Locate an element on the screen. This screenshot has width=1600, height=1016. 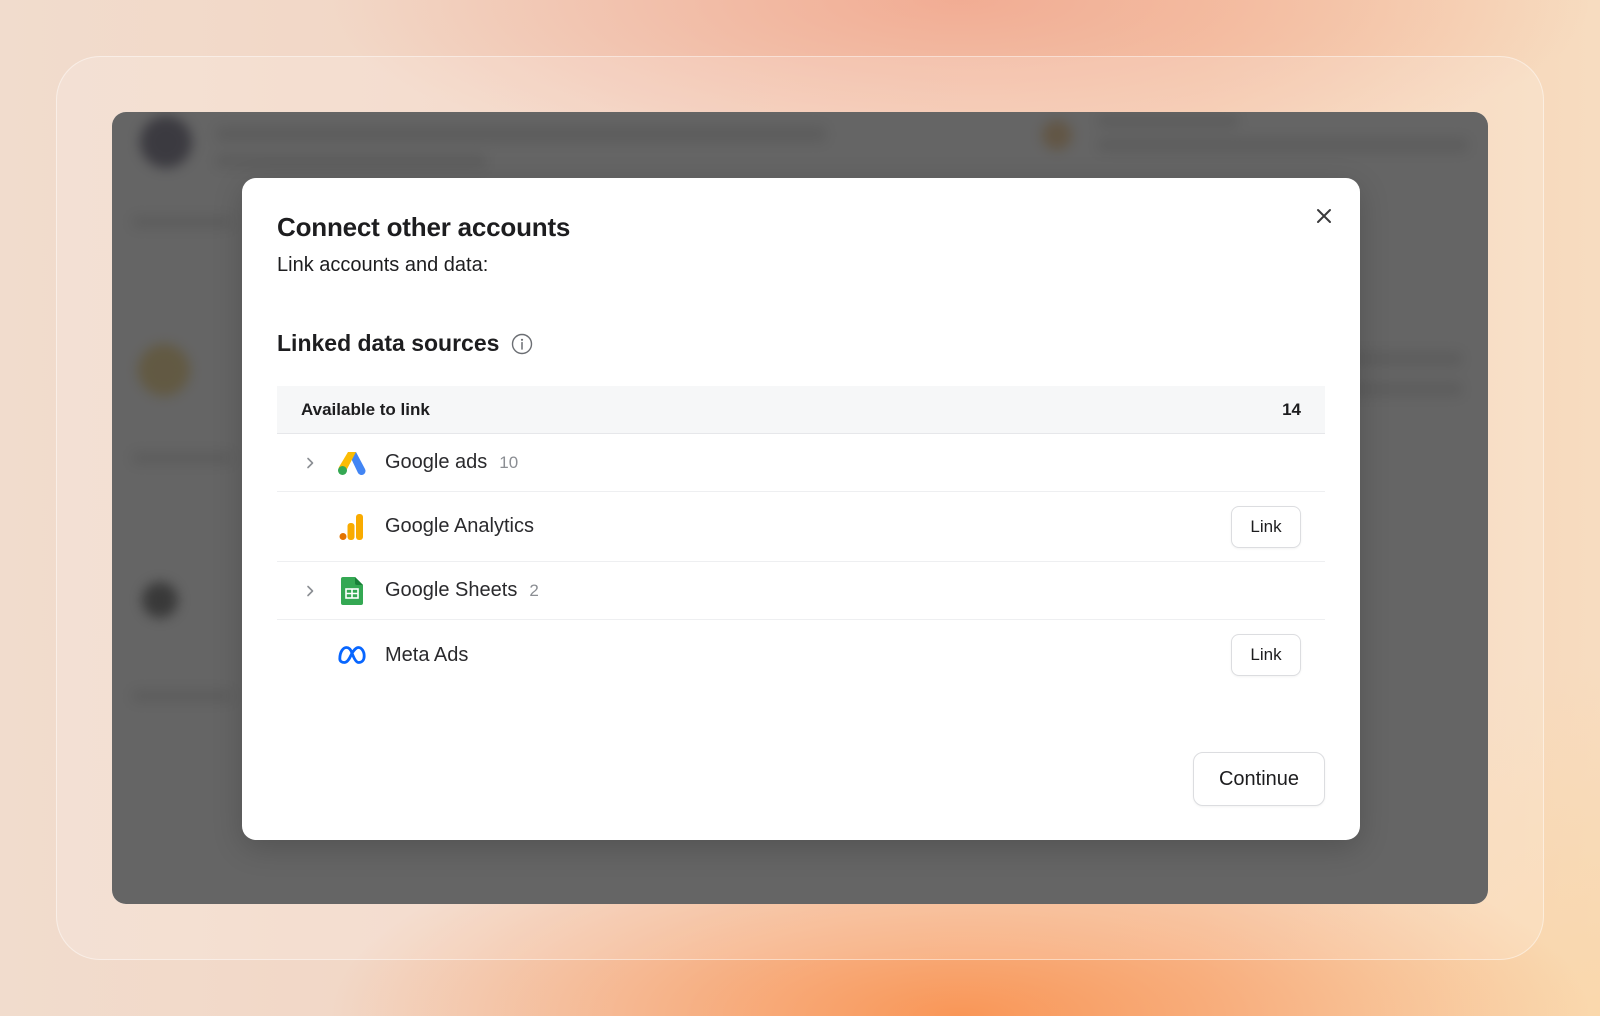
table-row: Google ads 10 is located at coordinates (801, 463).